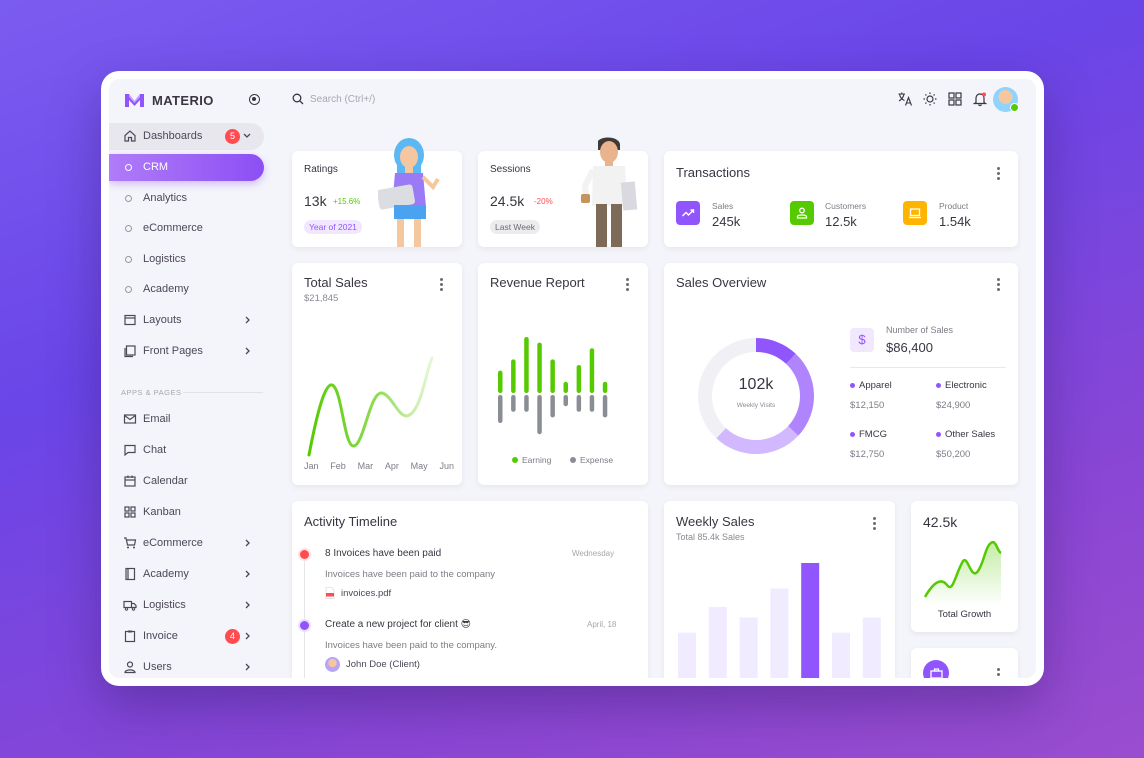 The image size is (1144, 758). I want to click on sidebar-item-dashboards: Dashboards 5, so click(186, 136).